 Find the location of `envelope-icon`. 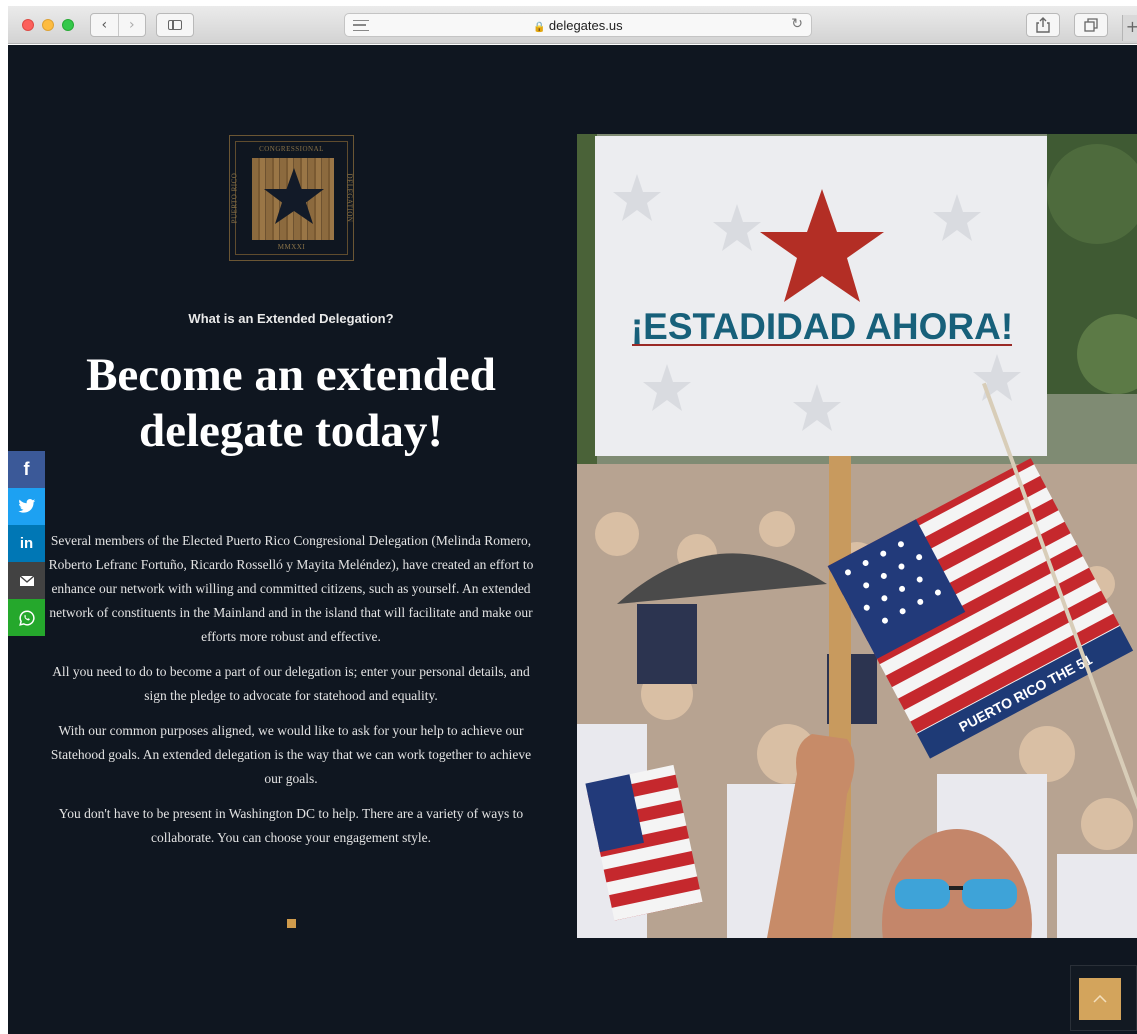

envelope-icon is located at coordinates (26, 580).